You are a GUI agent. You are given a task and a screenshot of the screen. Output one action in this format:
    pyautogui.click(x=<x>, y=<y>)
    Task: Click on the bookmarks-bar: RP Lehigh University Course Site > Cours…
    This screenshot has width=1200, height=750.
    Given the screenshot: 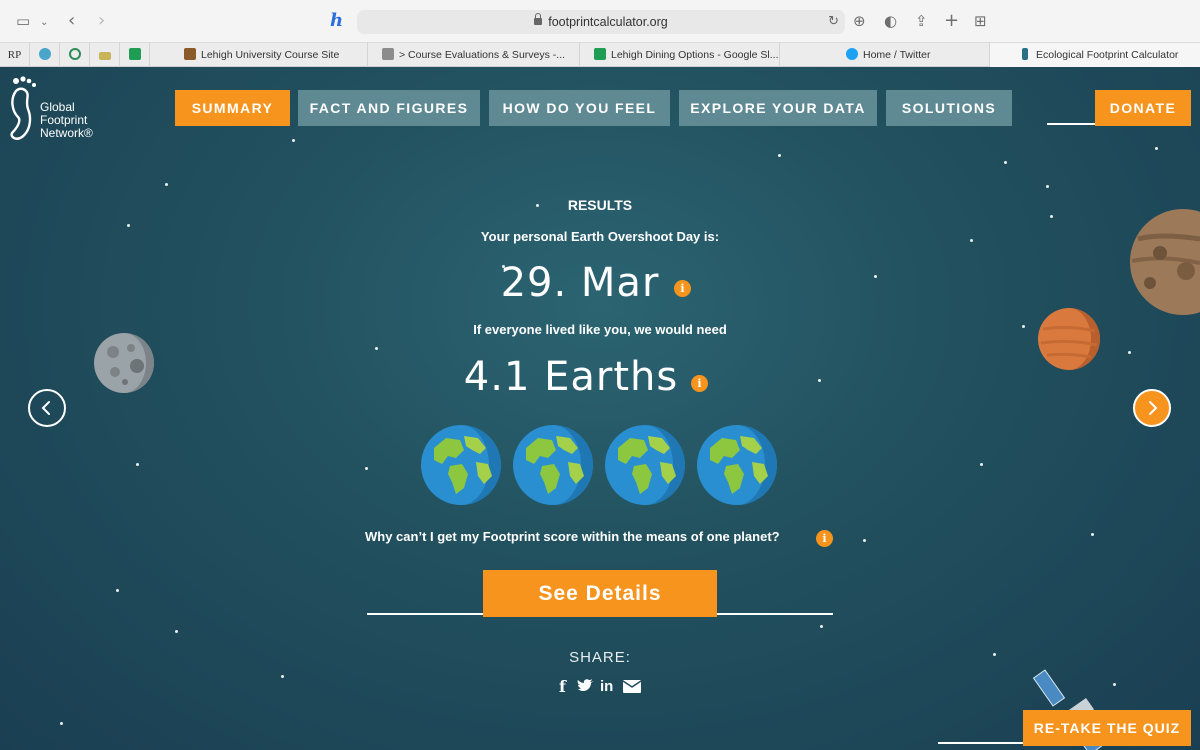 What is the action you would take?
    pyautogui.click(x=600, y=55)
    